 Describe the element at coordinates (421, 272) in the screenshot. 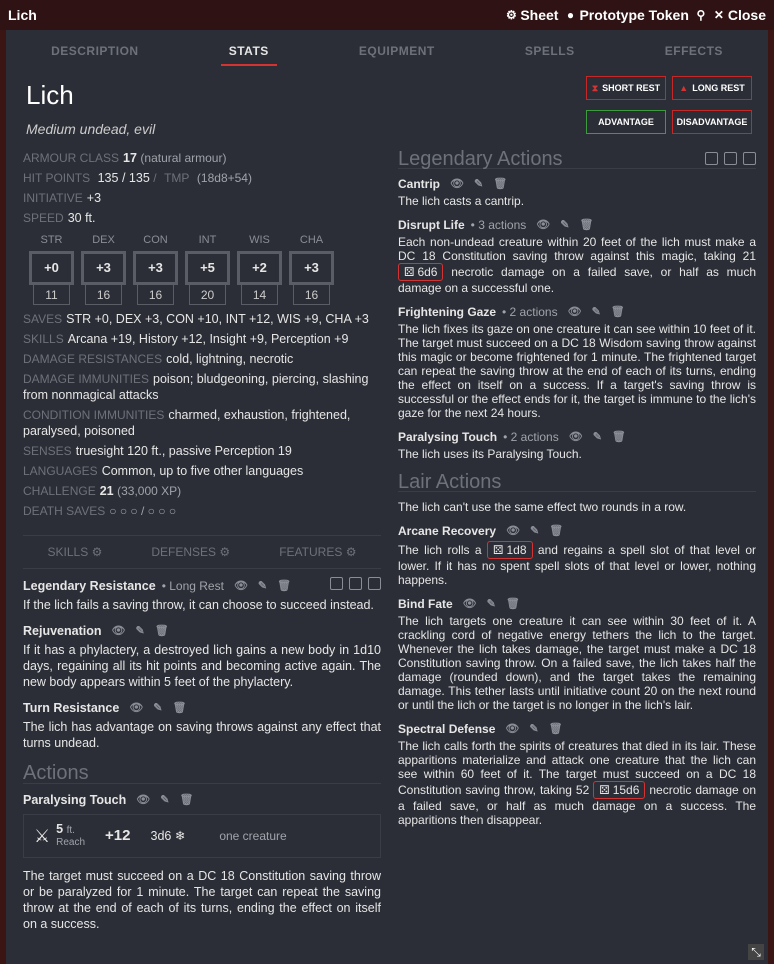

I see `damage-roll-button: ⚄ 6d6` at that location.